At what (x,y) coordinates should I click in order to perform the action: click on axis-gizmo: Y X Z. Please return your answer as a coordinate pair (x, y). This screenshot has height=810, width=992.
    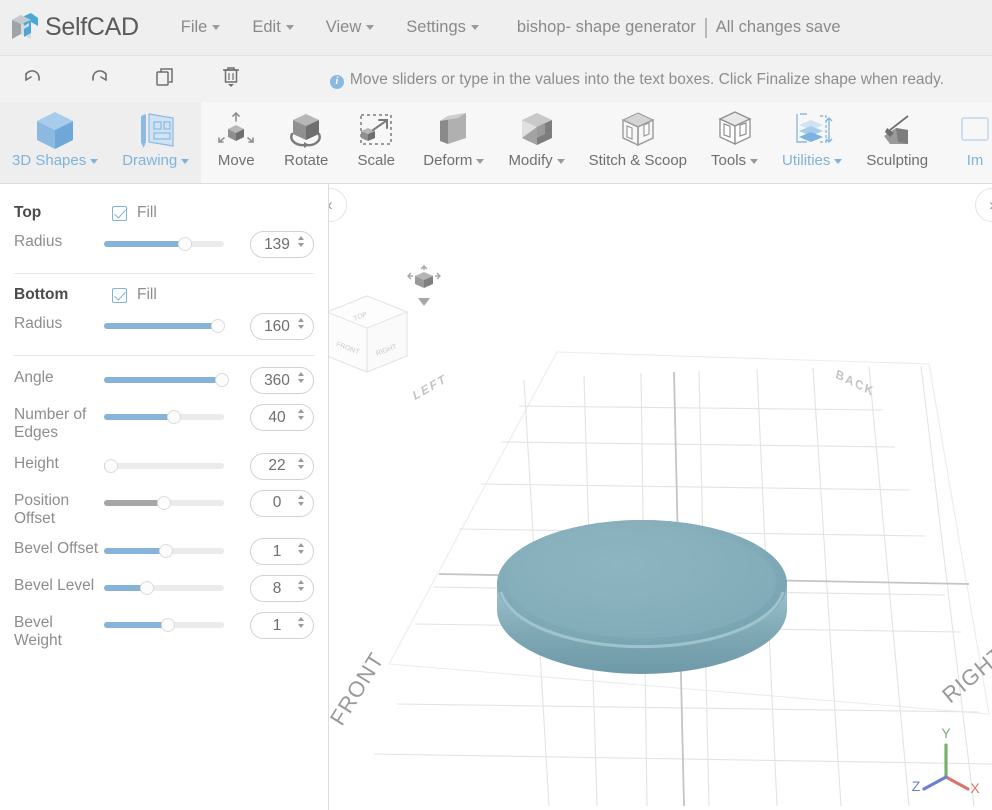
    Looking at the image, I should click on (944, 762).